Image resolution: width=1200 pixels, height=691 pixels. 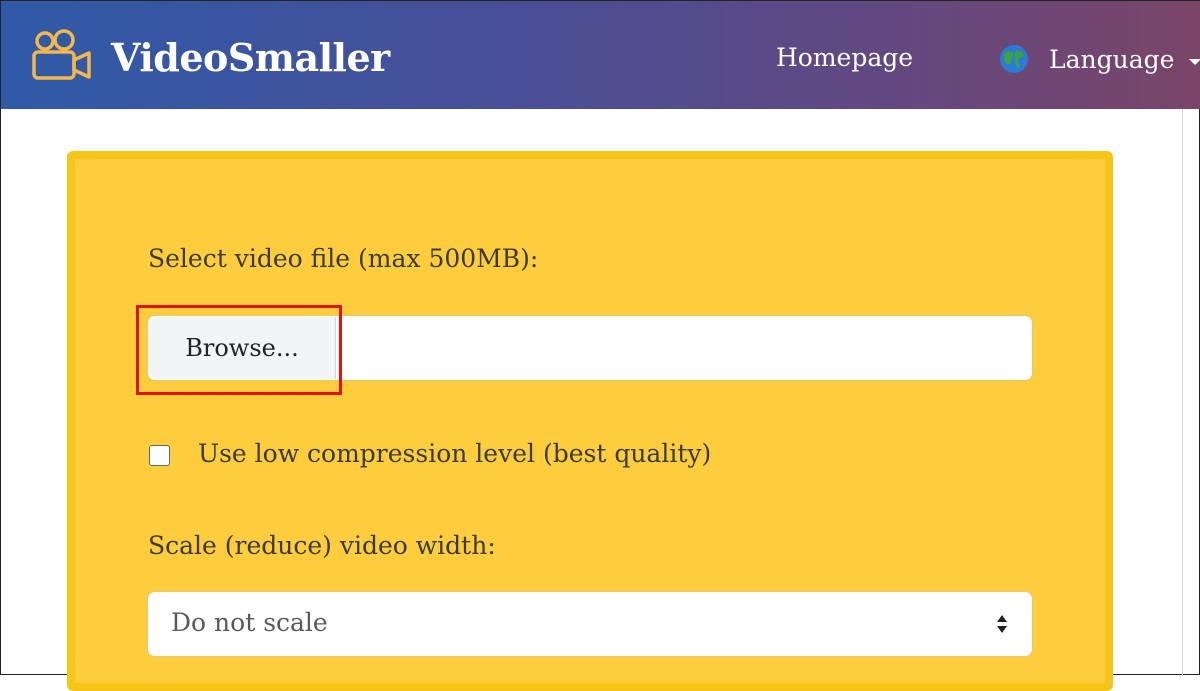 What do you see at coordinates (159, 455) in the screenshot?
I see `low-compression-checkbox` at bounding box center [159, 455].